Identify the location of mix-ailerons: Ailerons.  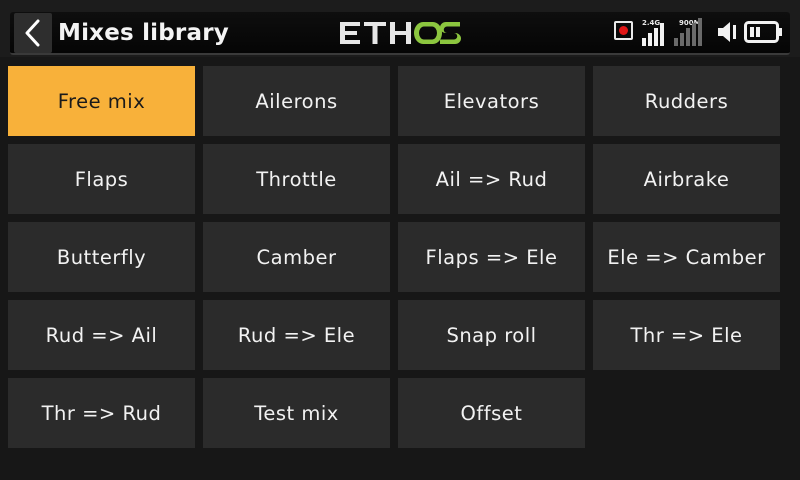
(296, 101).